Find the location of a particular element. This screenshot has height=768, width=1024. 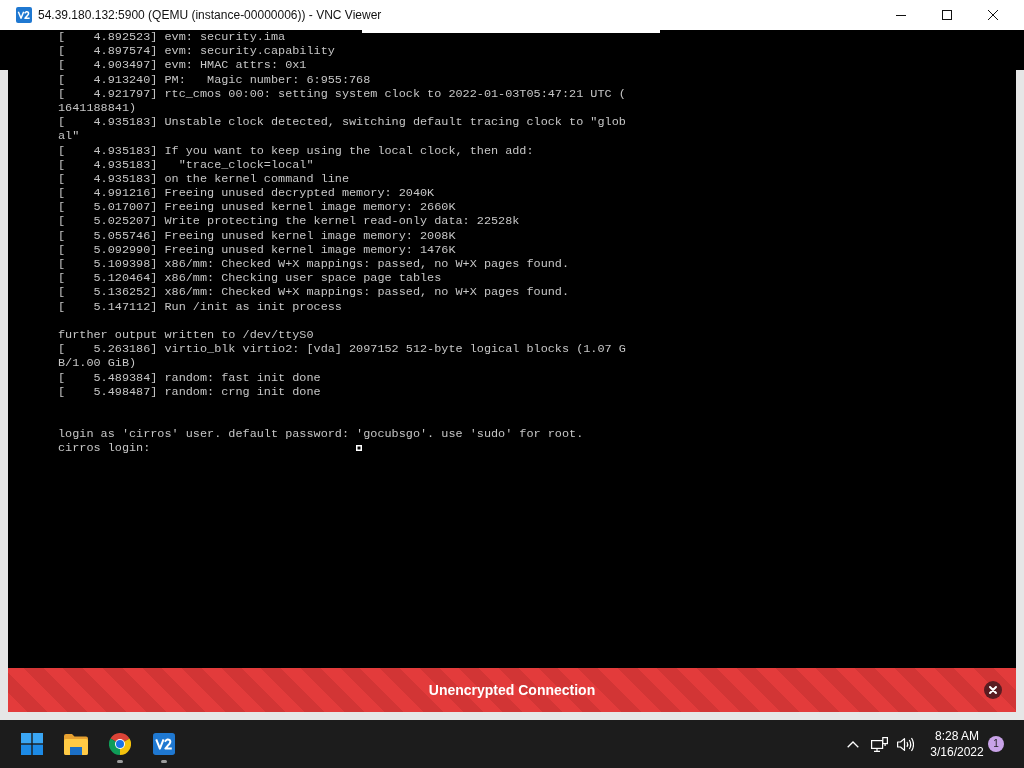

chrome-icon is located at coordinates (120, 744).